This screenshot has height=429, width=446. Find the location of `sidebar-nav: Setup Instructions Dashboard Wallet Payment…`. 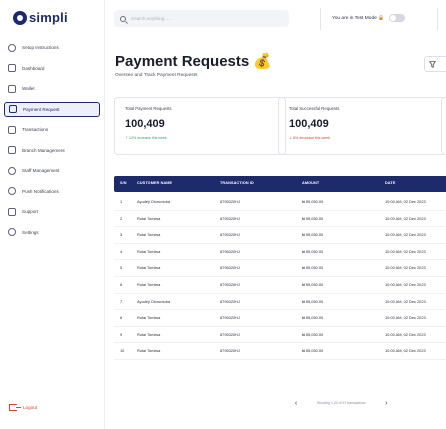

sidebar-nav: Setup Instructions Dashboard Wallet Payment… is located at coordinates (52, 142).